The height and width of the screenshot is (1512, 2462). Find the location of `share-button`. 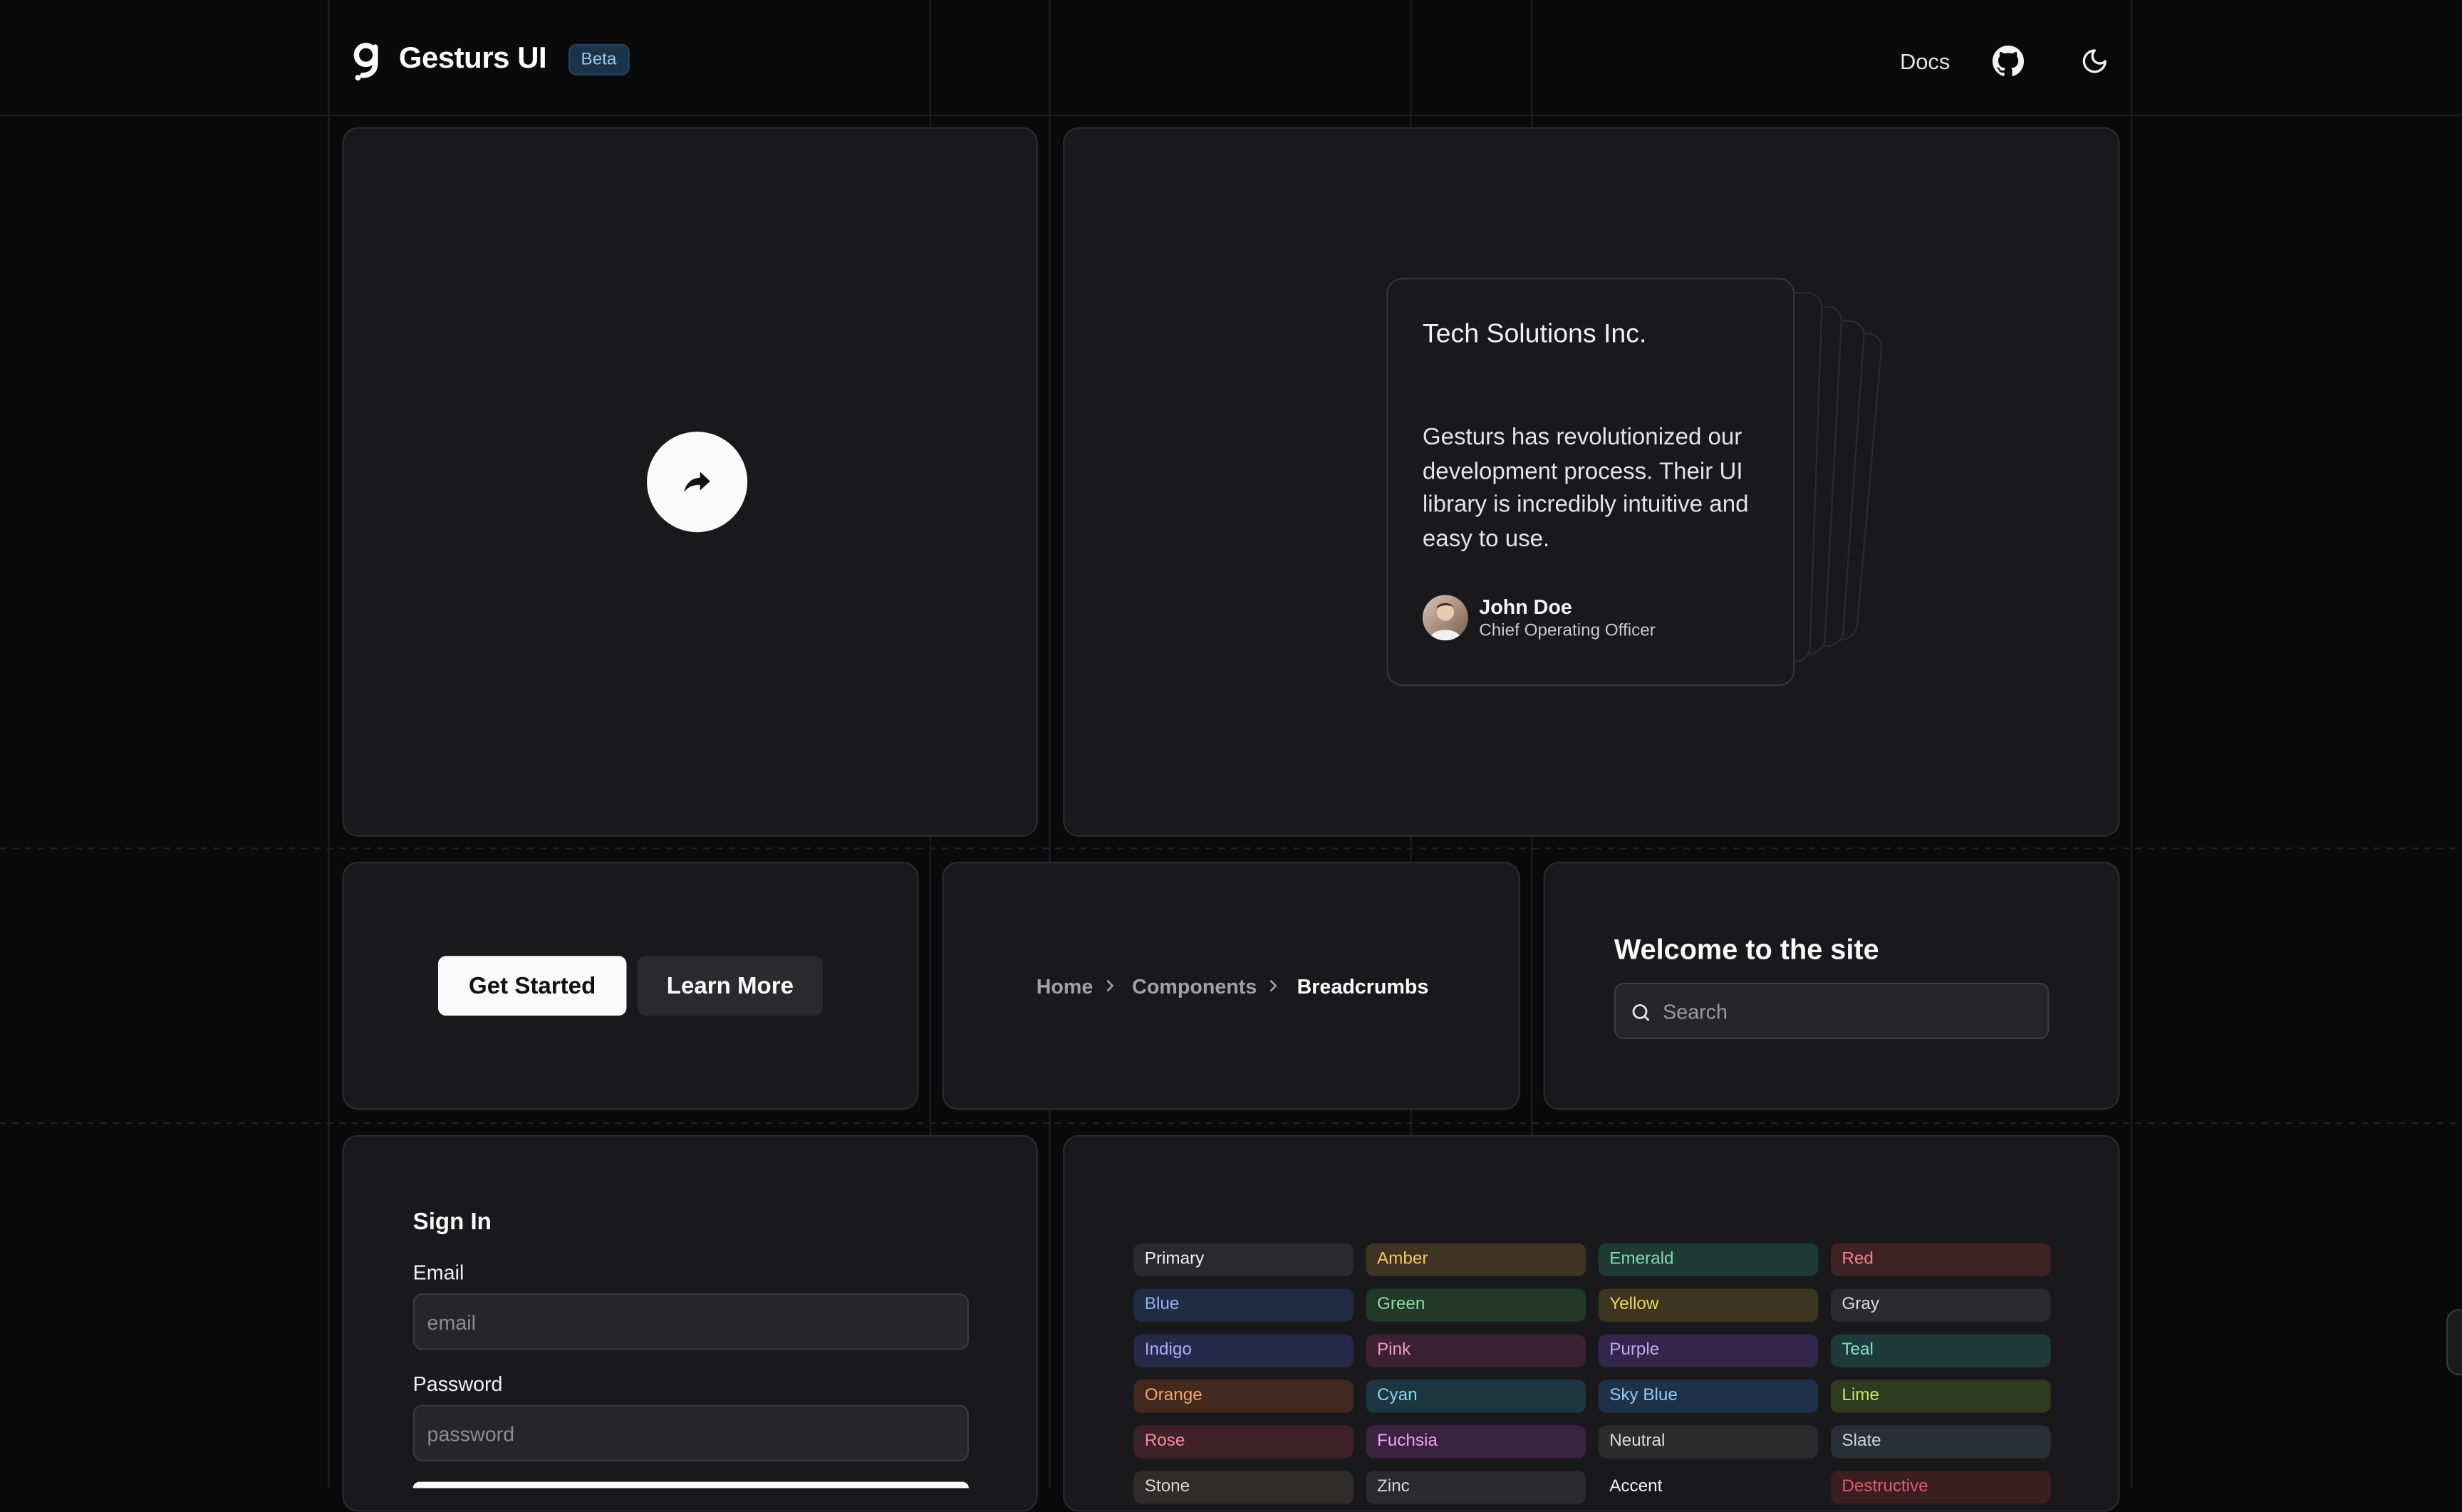

share-button is located at coordinates (697, 482).